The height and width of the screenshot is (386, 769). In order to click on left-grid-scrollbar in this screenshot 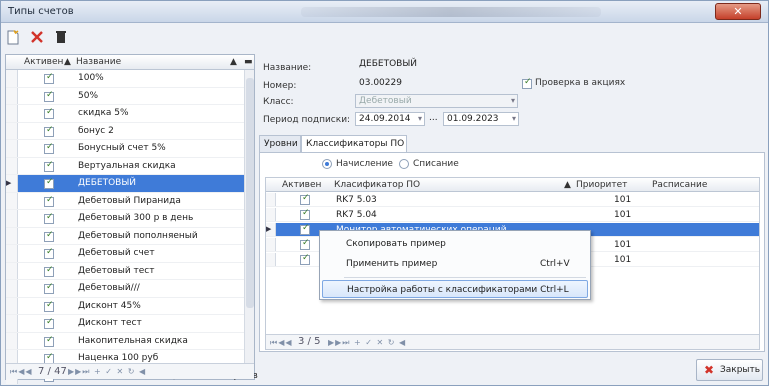, I will do `click(249, 217)`.